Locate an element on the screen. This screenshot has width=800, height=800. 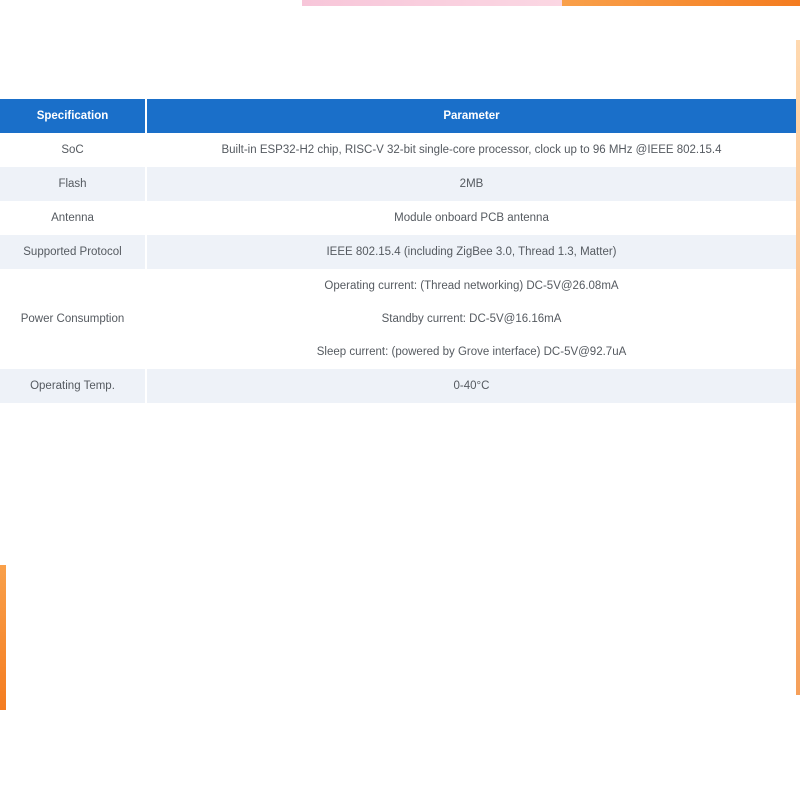
table-row: Antenna Module onboard PCB antenna is located at coordinates (398, 218).